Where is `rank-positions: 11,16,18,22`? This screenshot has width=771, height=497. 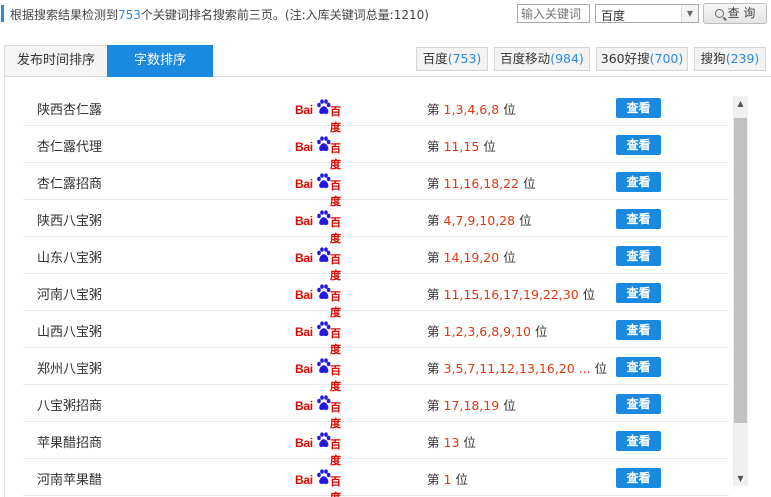 rank-positions: 11,16,18,22 is located at coordinates (481, 183).